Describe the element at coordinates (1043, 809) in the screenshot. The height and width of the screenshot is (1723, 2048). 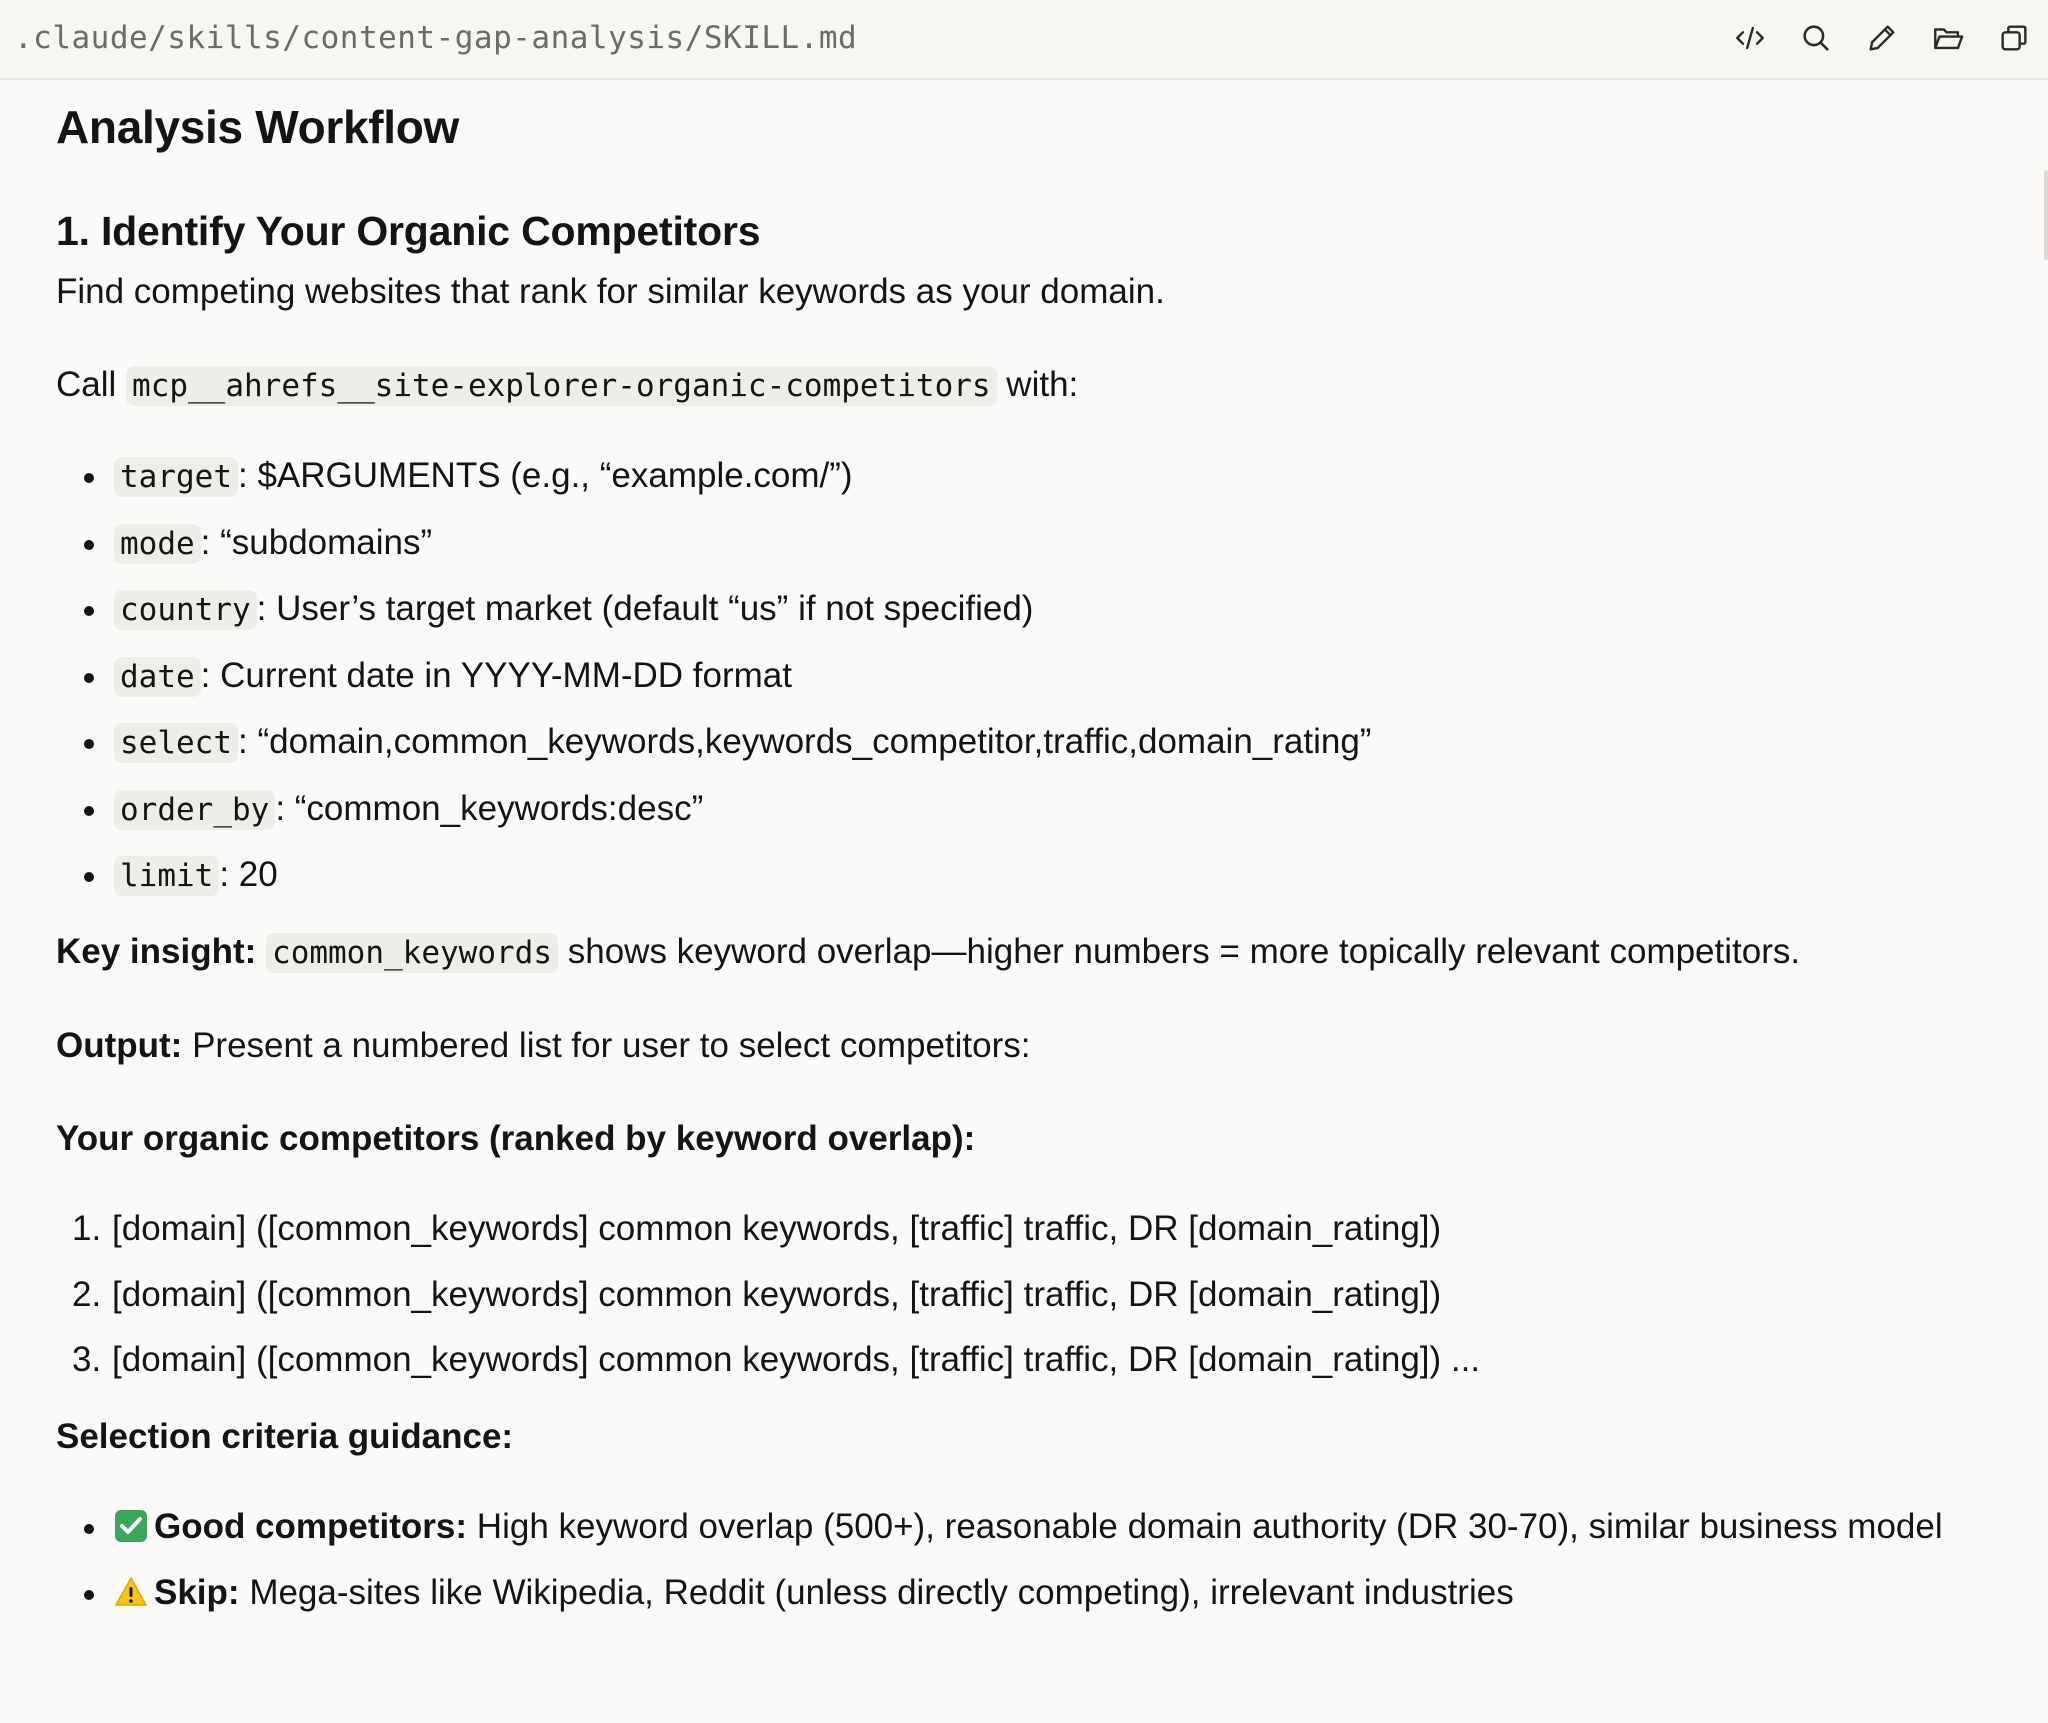
I see `list-item: order_by: “common_keywords:desc”` at that location.